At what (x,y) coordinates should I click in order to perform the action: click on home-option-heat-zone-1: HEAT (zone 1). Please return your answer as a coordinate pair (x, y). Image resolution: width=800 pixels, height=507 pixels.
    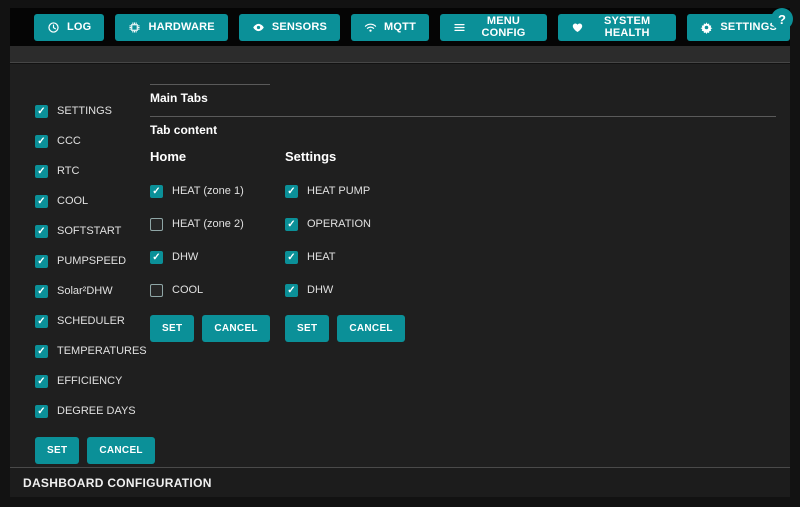
    Looking at the image, I should click on (212, 191).